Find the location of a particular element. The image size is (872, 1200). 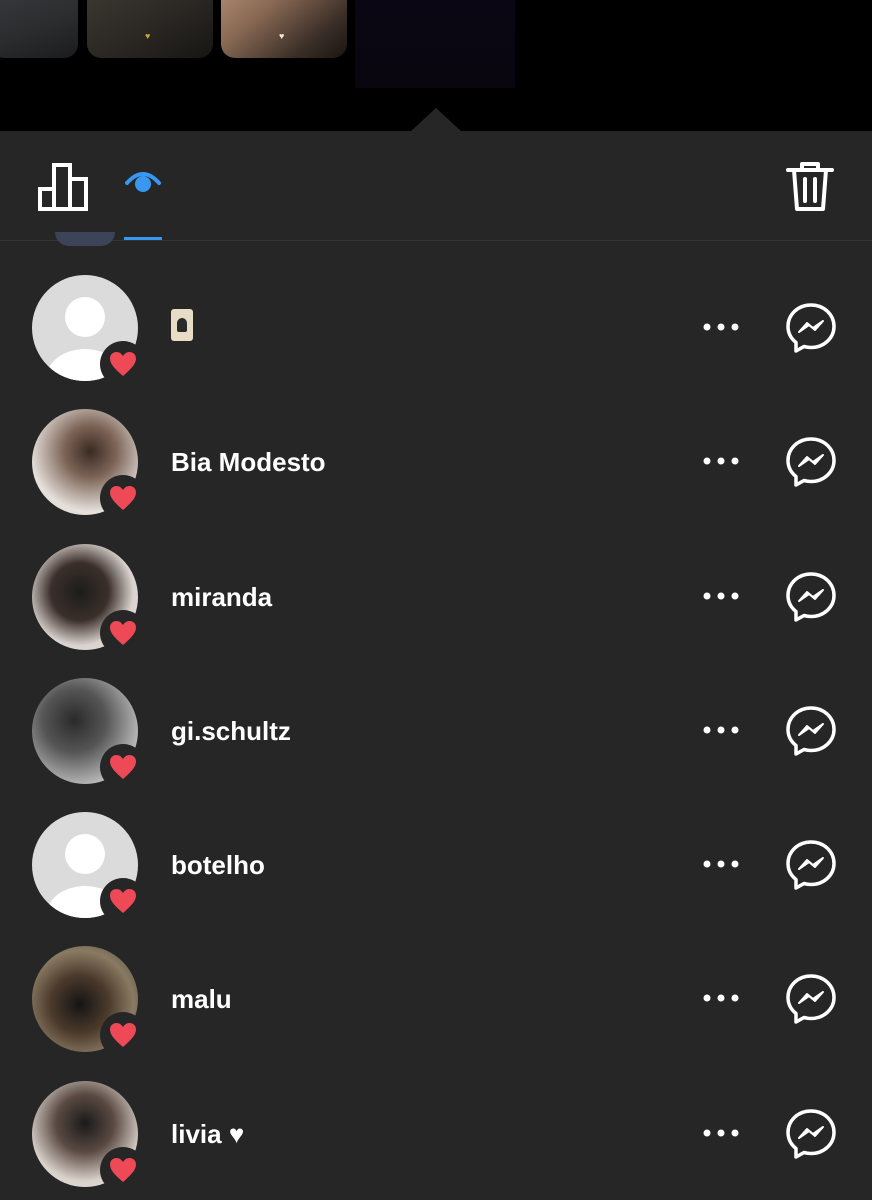

viewer-row: botelho is located at coordinates (436, 879).